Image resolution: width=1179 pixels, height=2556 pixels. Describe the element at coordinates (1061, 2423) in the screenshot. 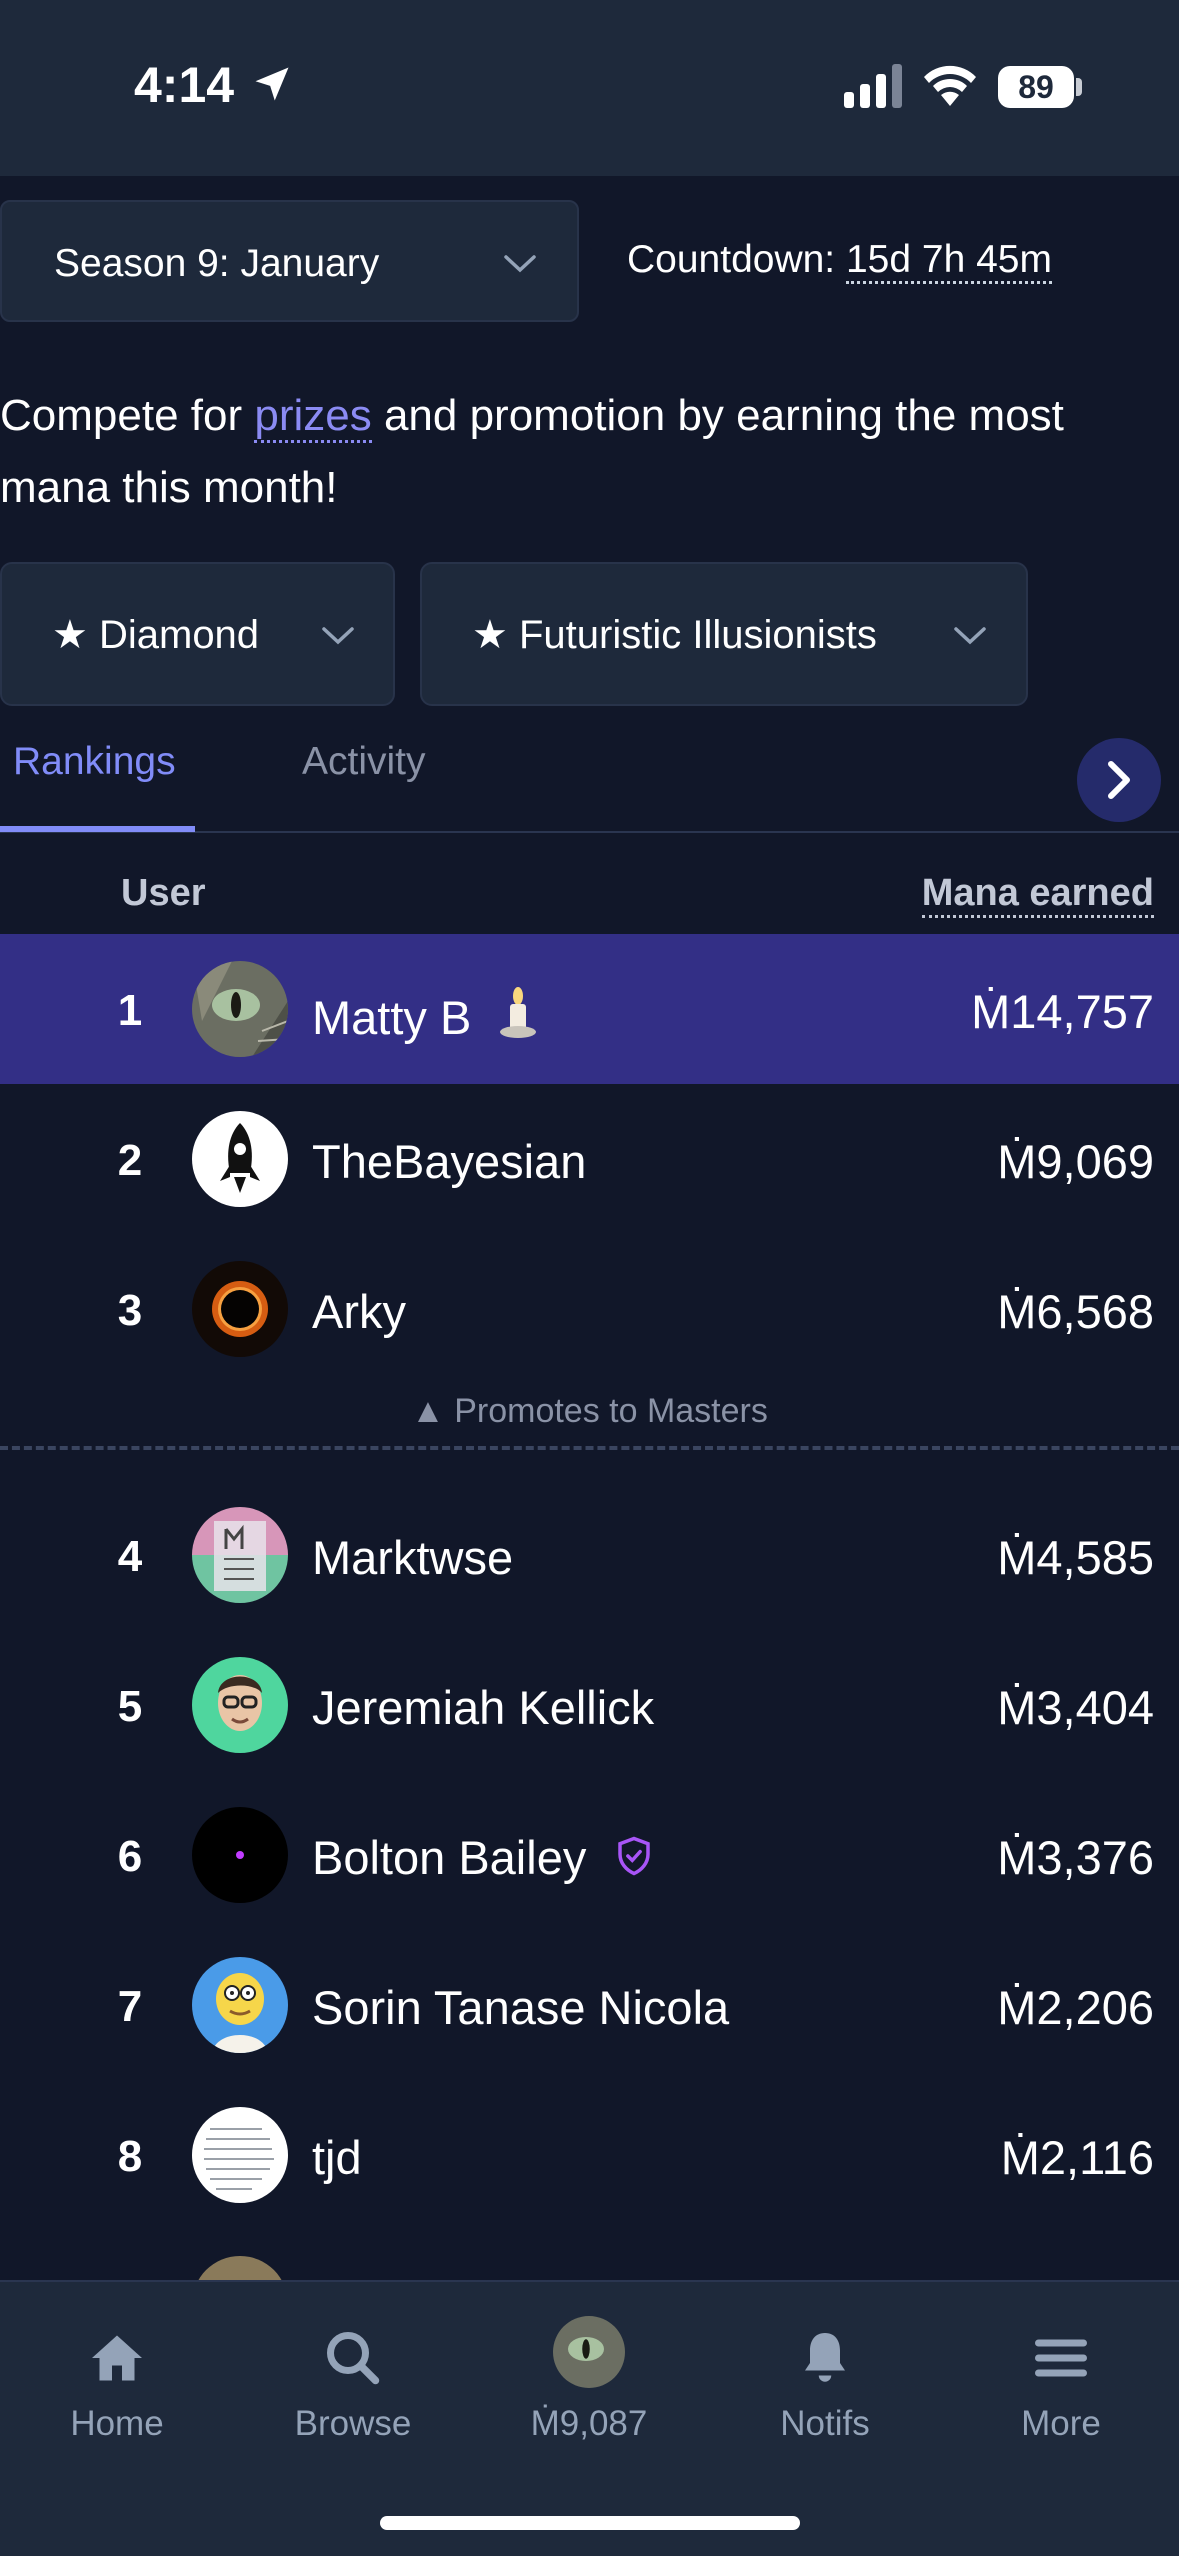

I see `nav-more-label: More` at that location.